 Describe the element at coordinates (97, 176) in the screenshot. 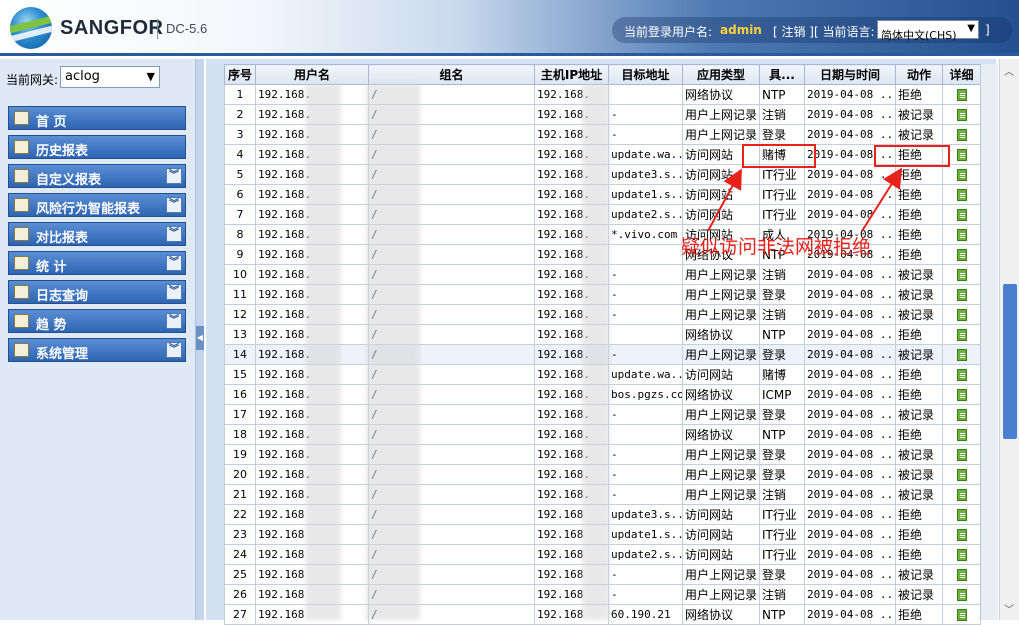

I see `sidebar-item-custom-report: 自定义报表 ︾` at that location.